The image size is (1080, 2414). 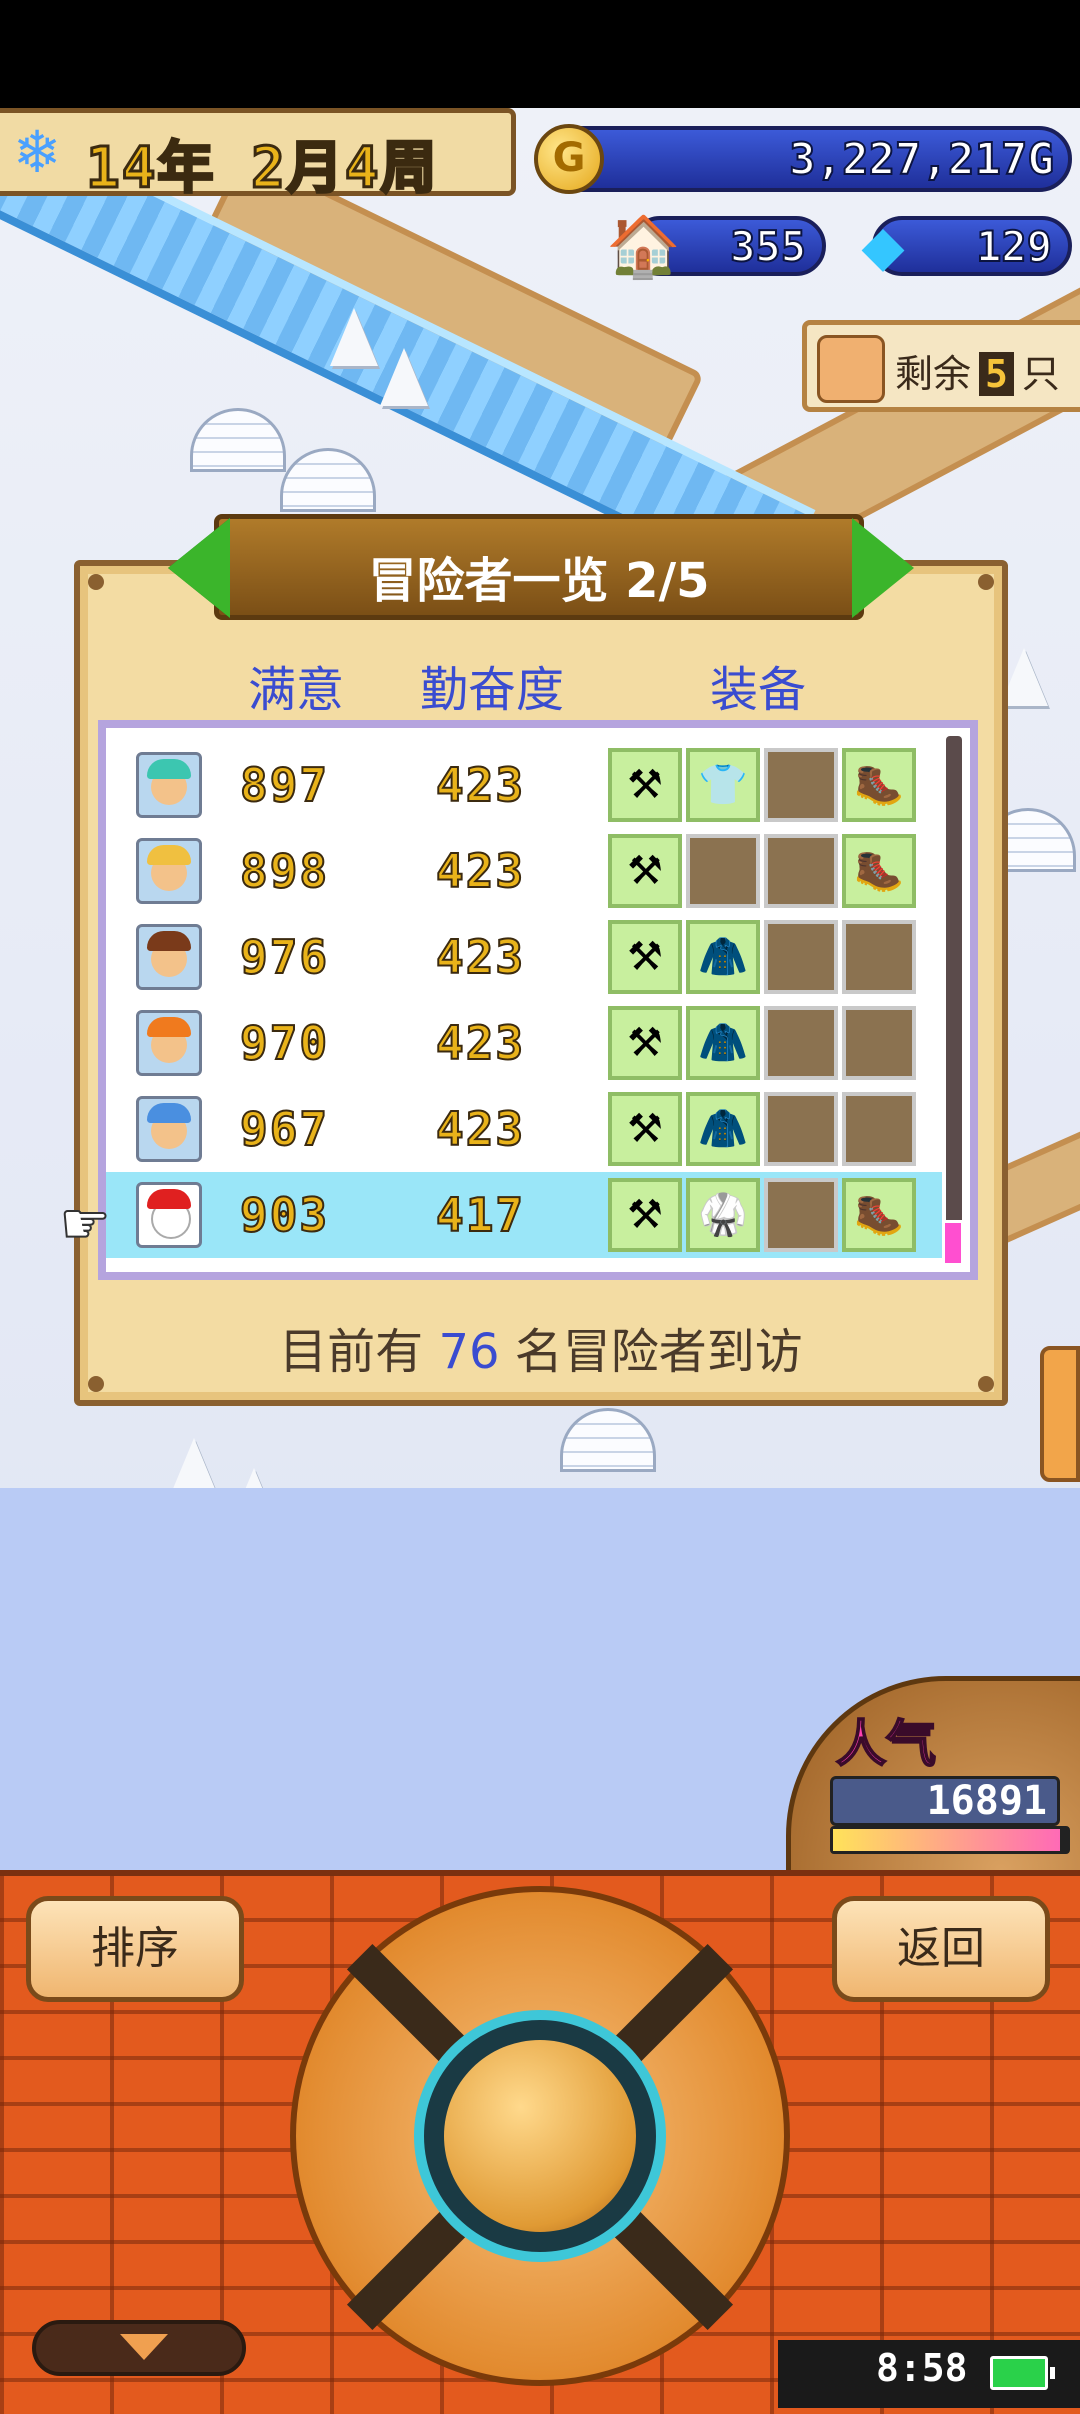 What do you see at coordinates (883, 568) in the screenshot?
I see `next-page-arrow-icon` at bounding box center [883, 568].